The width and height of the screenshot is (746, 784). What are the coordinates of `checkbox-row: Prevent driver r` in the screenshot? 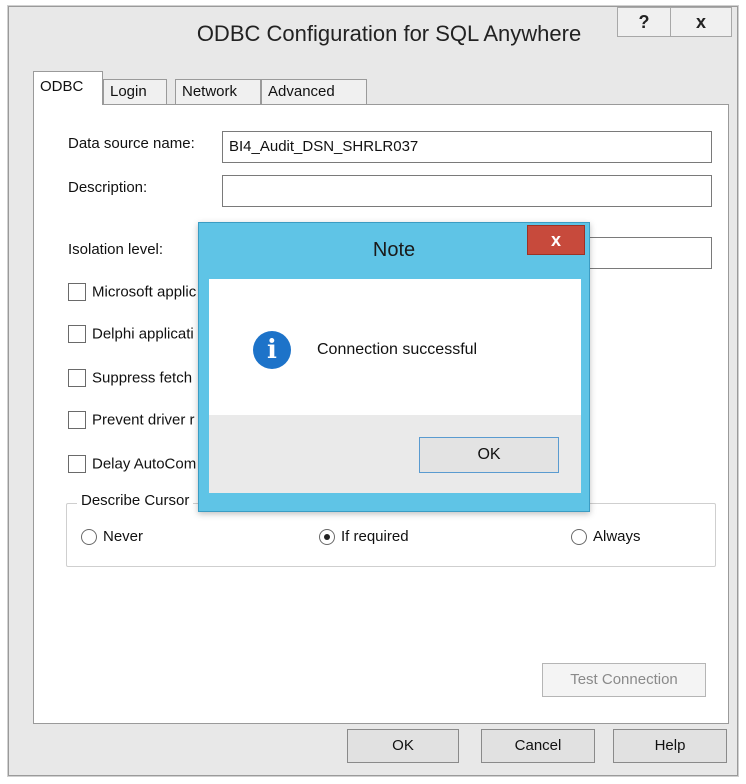 It's located at (131, 420).